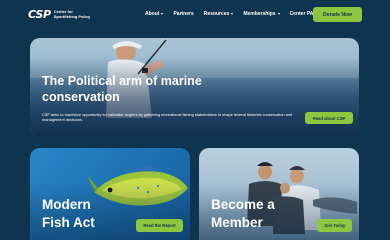 This screenshot has width=390, height=240. What do you see at coordinates (237, 222) in the screenshot?
I see `card-title-line-2: Member` at bounding box center [237, 222].